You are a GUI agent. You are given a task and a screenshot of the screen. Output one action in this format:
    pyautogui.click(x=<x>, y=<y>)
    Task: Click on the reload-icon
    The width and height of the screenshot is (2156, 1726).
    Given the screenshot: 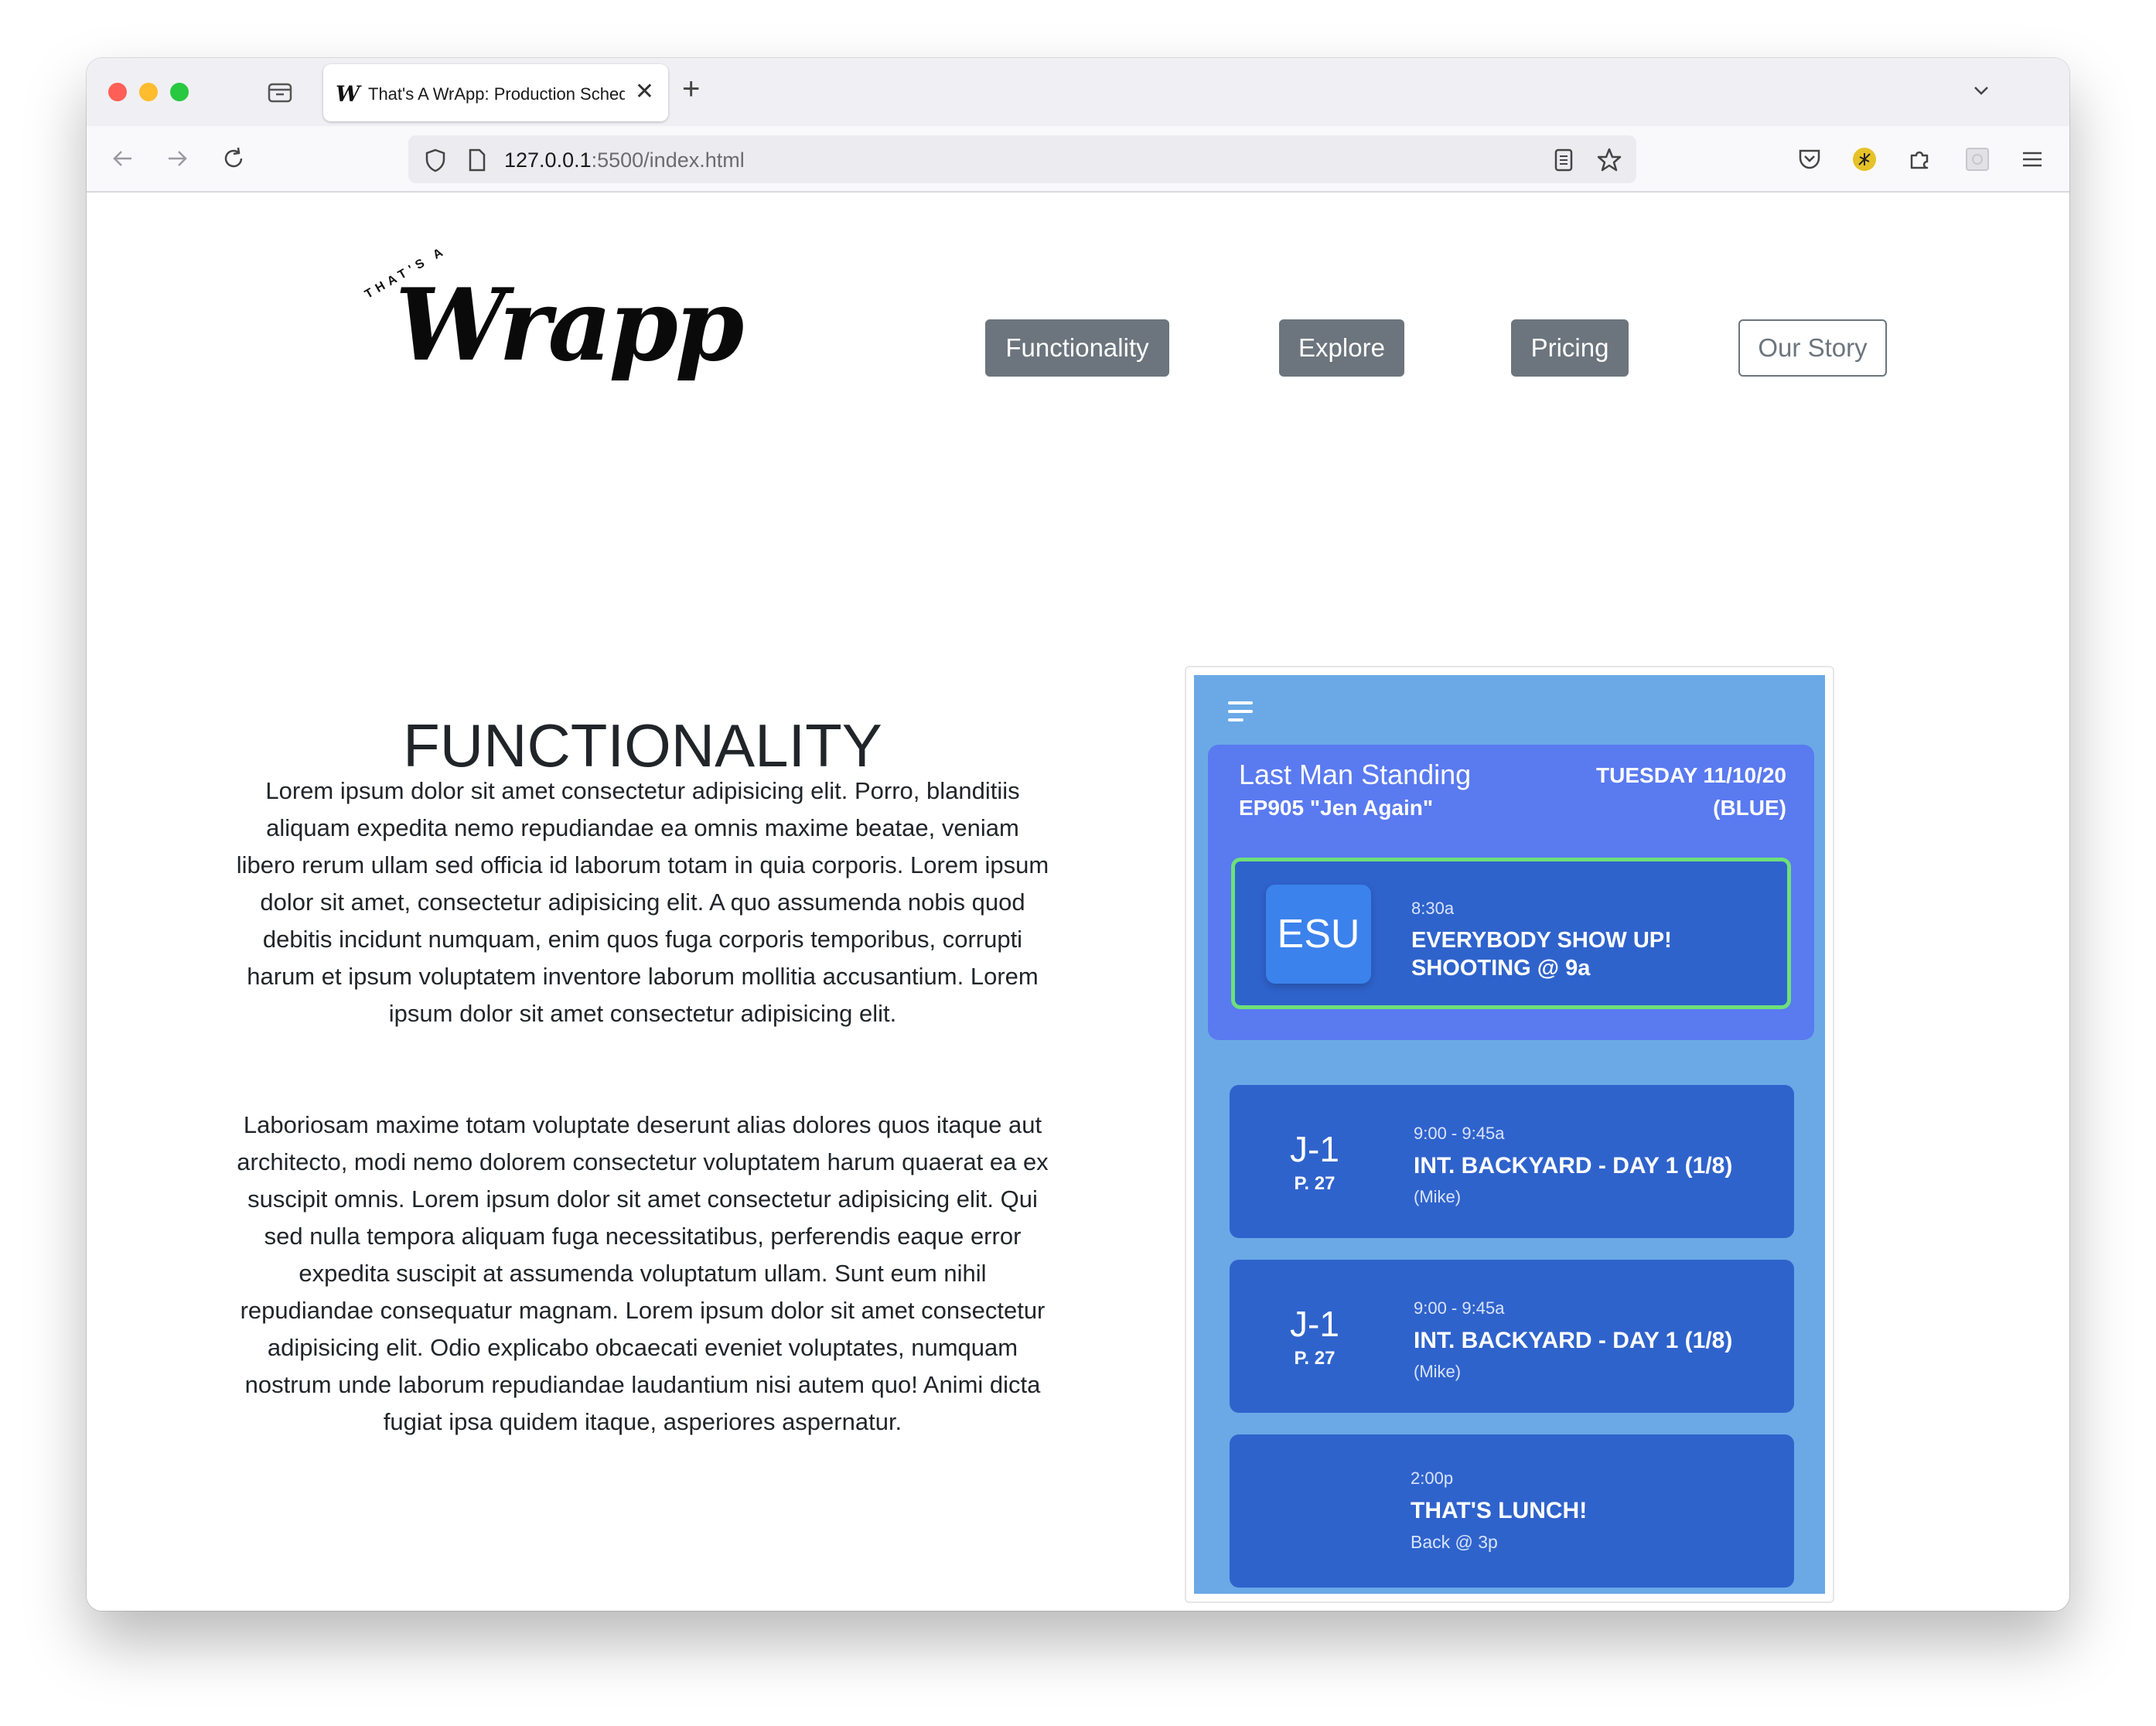 What is the action you would take?
    pyautogui.click(x=233, y=158)
    